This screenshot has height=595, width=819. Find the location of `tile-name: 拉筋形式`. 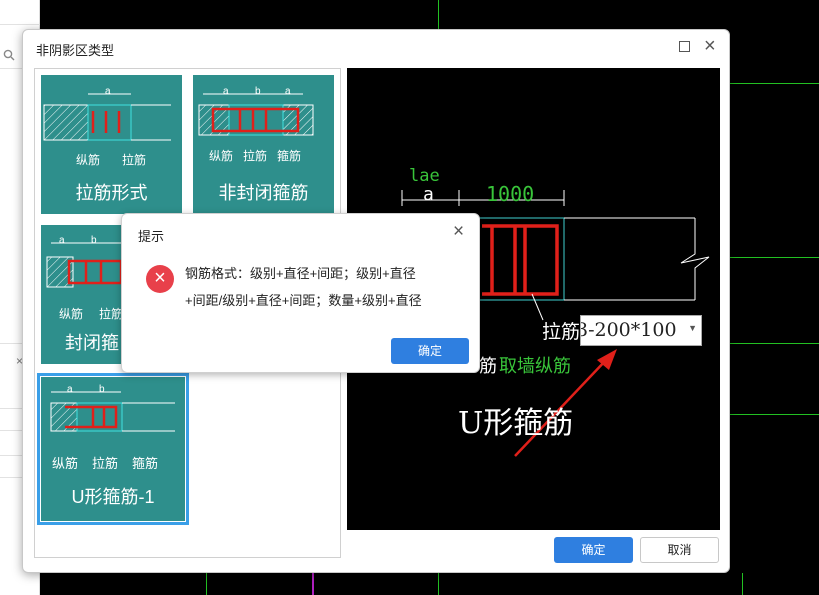

tile-name: 拉筋形式 is located at coordinates (111, 193).